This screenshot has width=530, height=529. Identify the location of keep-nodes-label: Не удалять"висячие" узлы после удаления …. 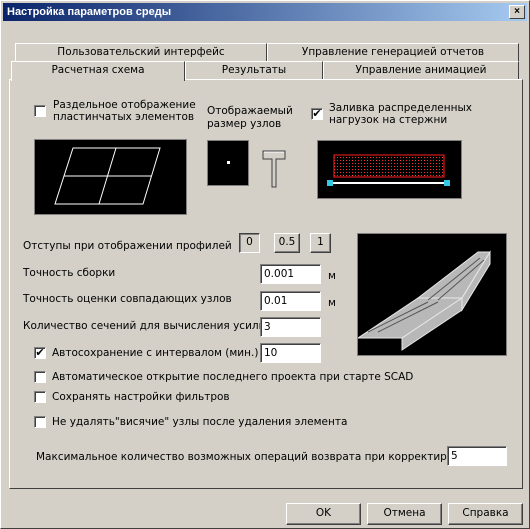
(200, 422).